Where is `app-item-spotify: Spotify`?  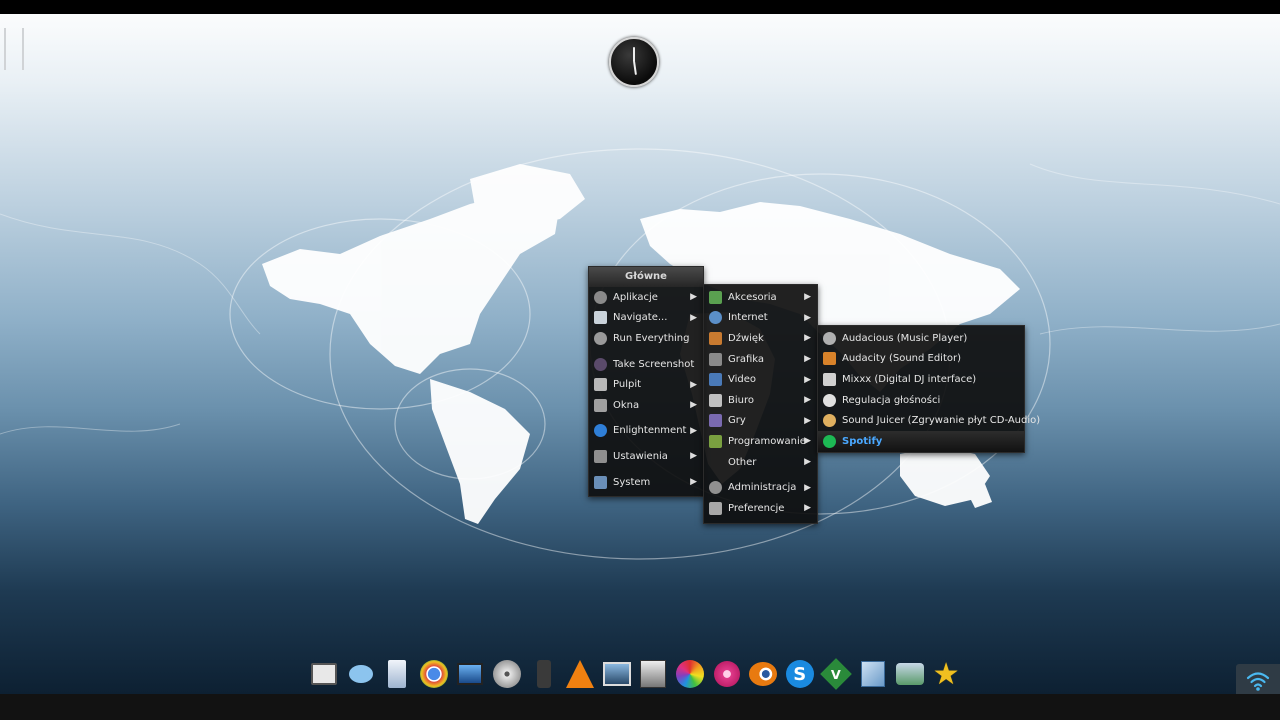 app-item-spotify: Spotify is located at coordinates (921, 441).